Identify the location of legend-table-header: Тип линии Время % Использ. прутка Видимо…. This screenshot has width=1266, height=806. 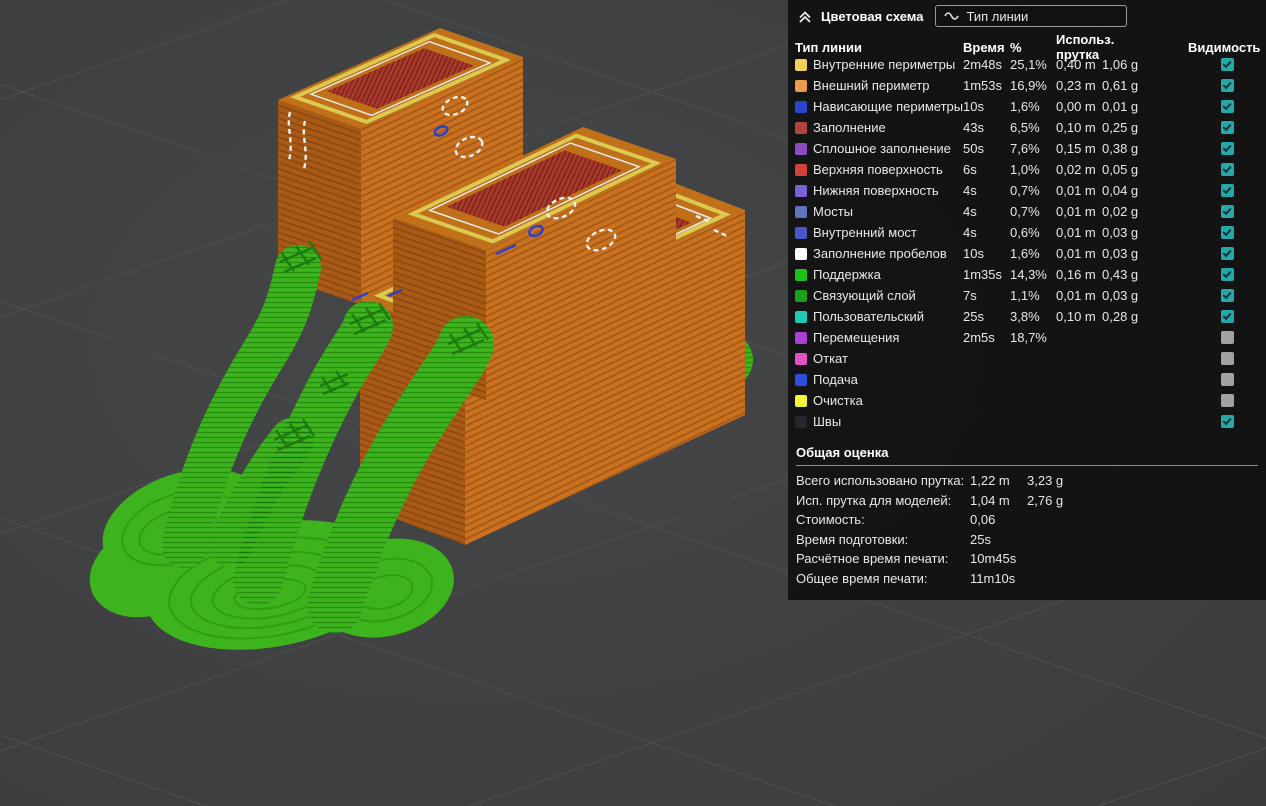
(1027, 47).